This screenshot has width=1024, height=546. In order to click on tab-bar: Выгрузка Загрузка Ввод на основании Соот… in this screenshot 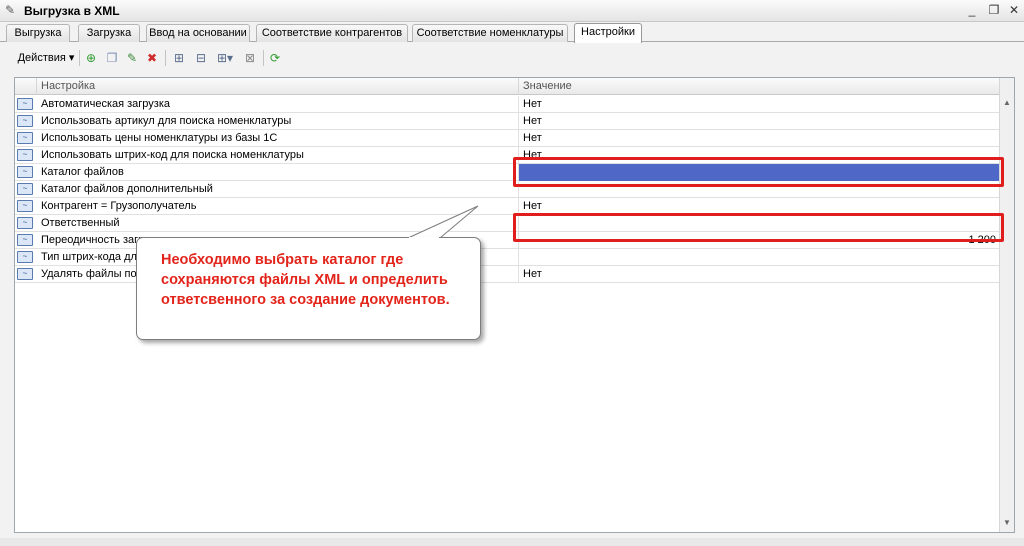, I will do `click(512, 32)`.